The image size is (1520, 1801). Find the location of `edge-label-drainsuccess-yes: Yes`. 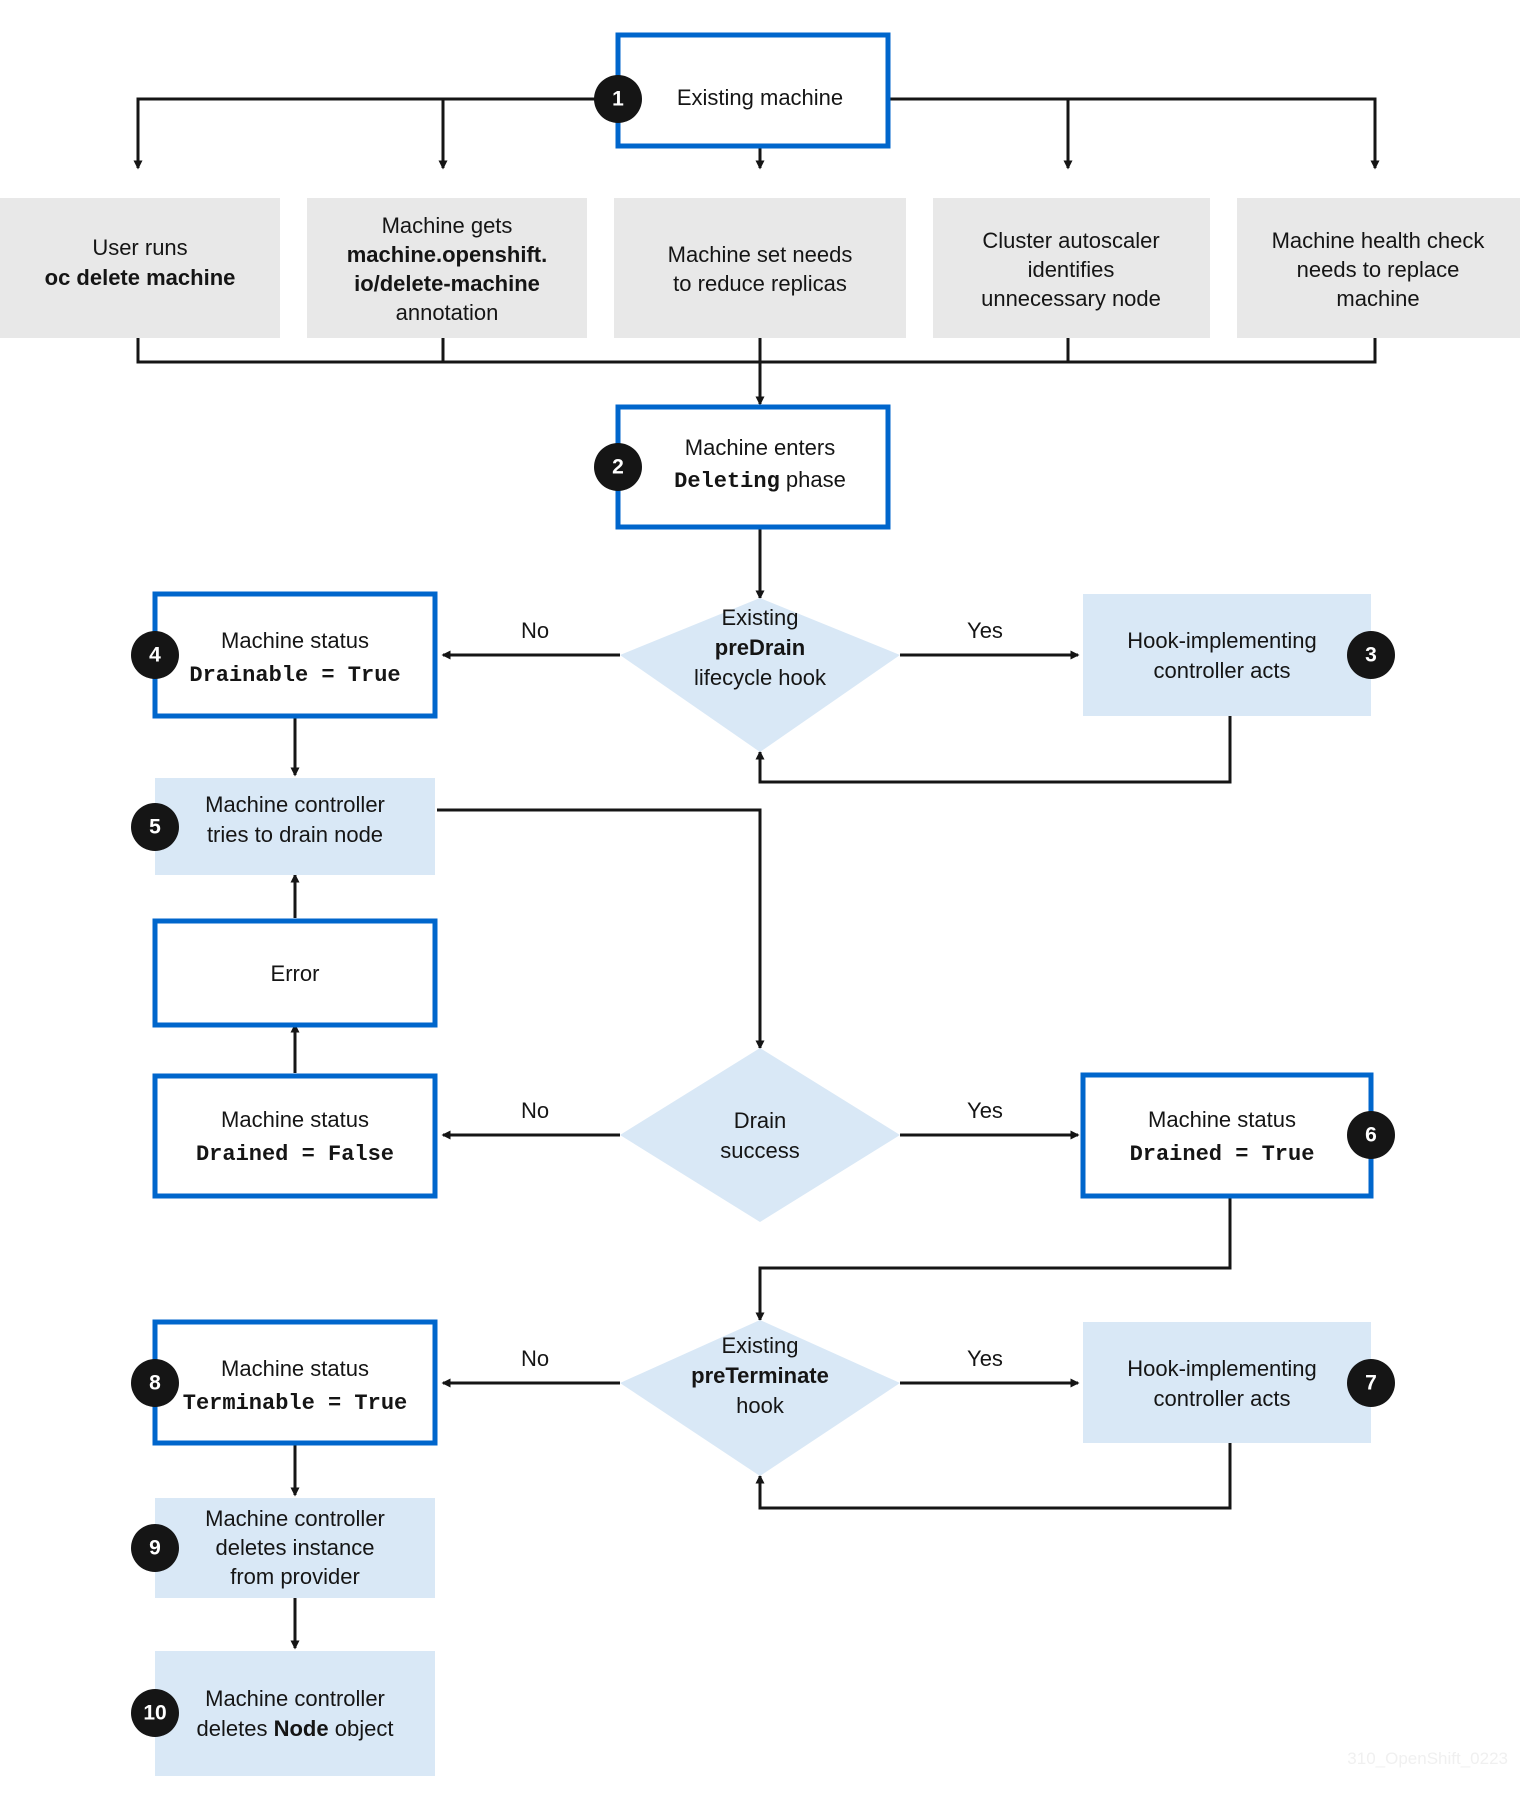

edge-label-drainsuccess-yes: Yes is located at coordinates (985, 1110).